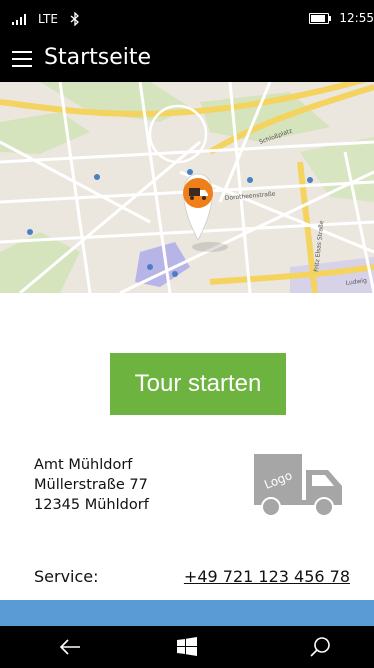  I want to click on truck-logo-icon: Logo, so click(298, 485).